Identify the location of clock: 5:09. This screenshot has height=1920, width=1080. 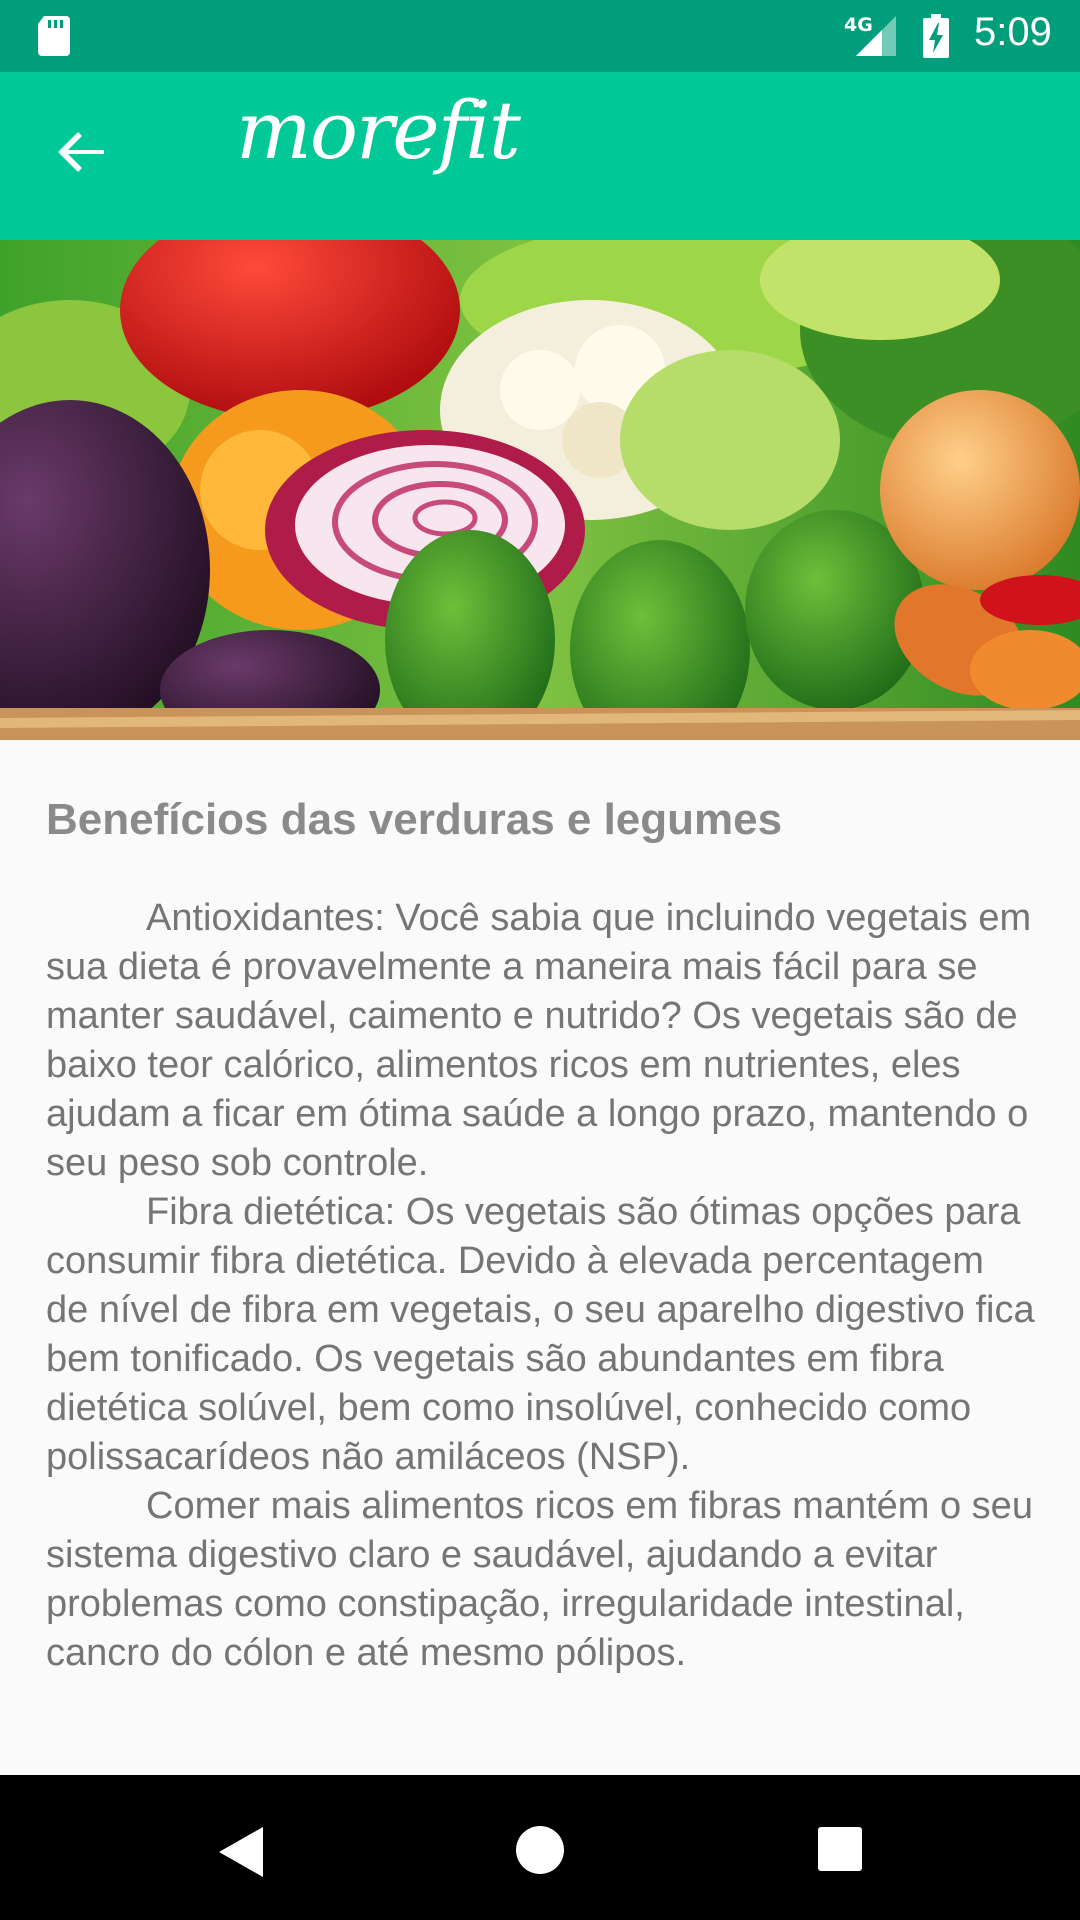
(1013, 32).